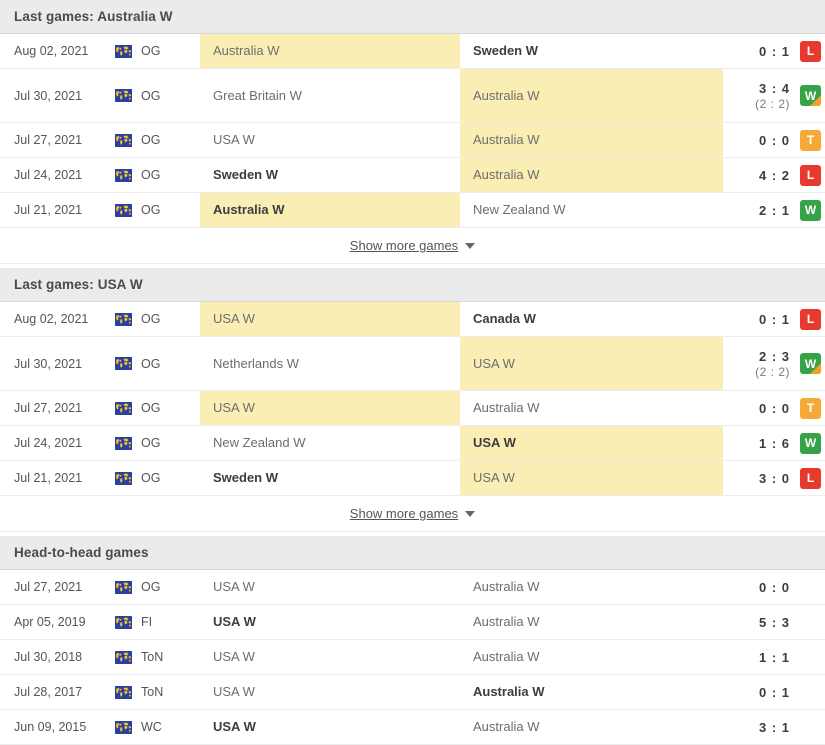 The image size is (825, 745). What do you see at coordinates (48, 657) in the screenshot?
I see `game-date: Jul 30, 2018` at bounding box center [48, 657].